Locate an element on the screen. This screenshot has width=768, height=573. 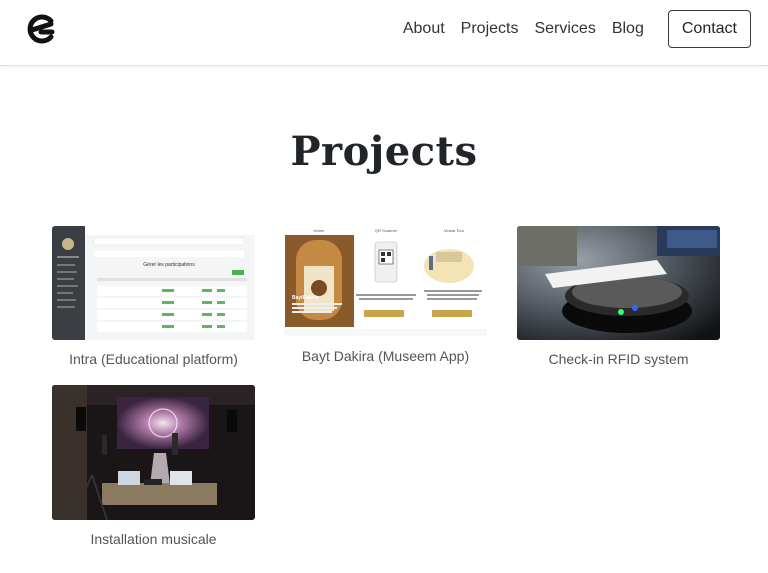
rfid-thumbnail is located at coordinates (618, 283).